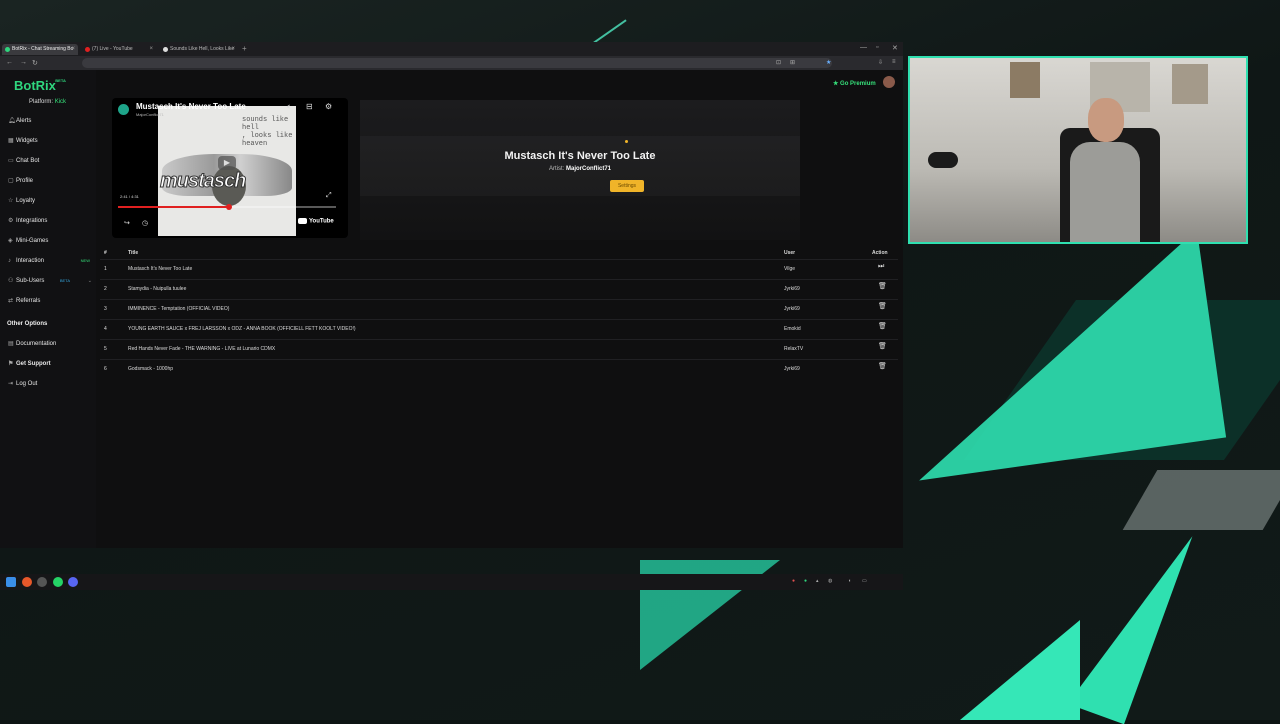 The image size is (1280, 724). What do you see at coordinates (199, 53) in the screenshot?
I see `browser-tab: Sounds Like Hell, Looks Like H ×` at bounding box center [199, 53].